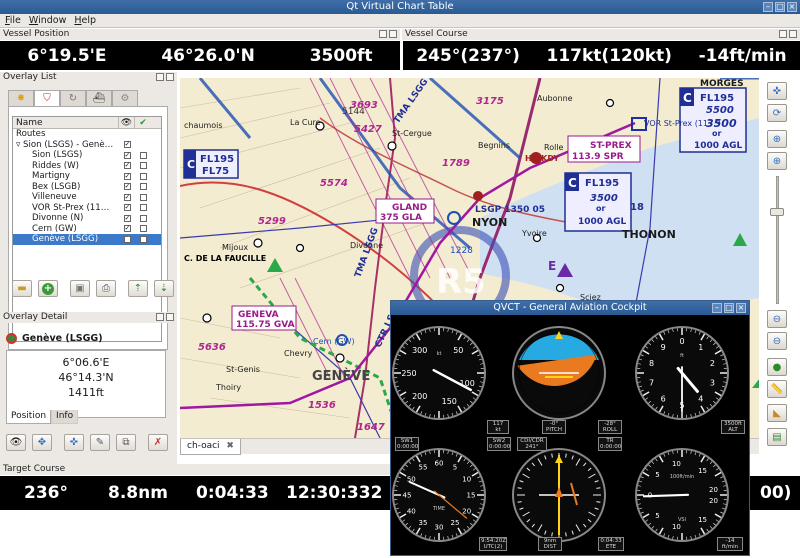 This screenshot has height=558, width=800. What do you see at coordinates (87, 187) in the screenshot?
I see `overlay-tree-row: Bex (LSGB)✓` at bounding box center [87, 187].